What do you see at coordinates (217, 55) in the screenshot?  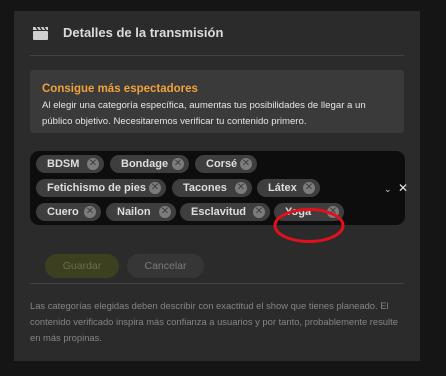 I see `header-divider` at bounding box center [217, 55].